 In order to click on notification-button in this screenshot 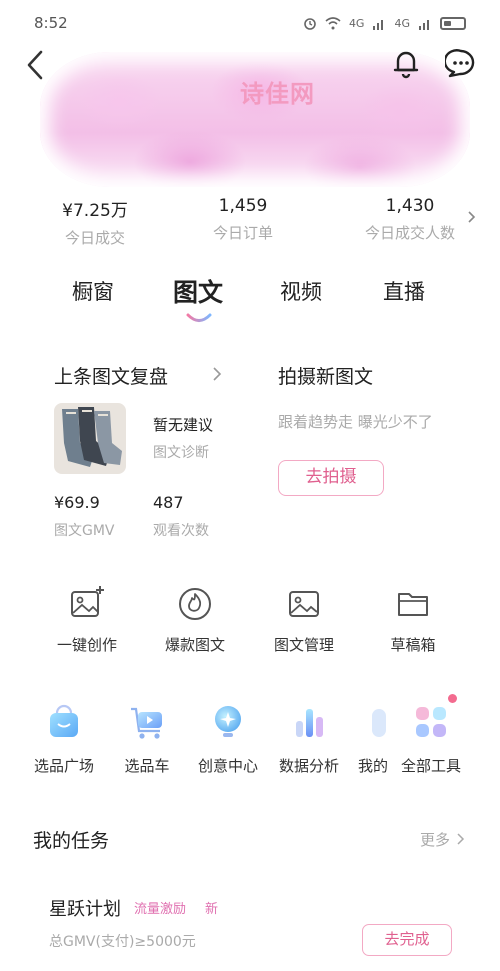, I will do `click(406, 63)`.